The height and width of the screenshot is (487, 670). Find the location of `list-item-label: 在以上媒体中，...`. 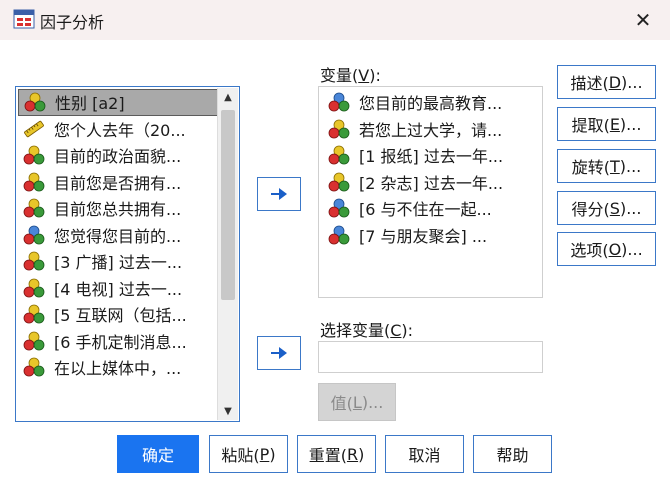

list-item-label: 在以上媒体中，... is located at coordinates (118, 369).